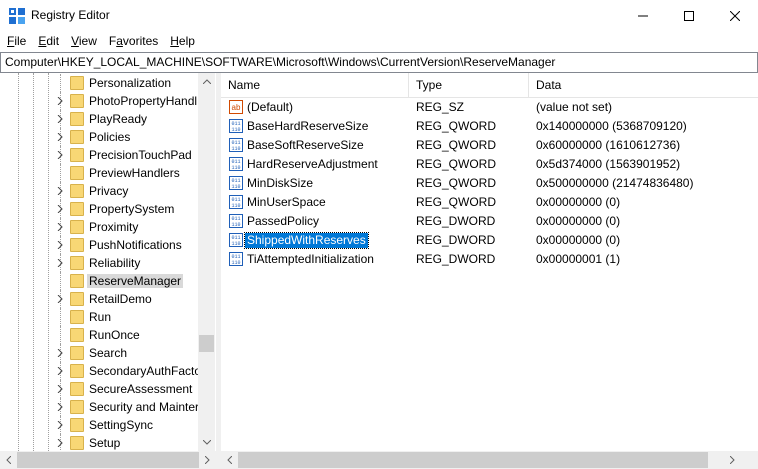  Describe the element at coordinates (310, 259) in the screenshot. I see `value-name: TiAttemptedInitialization` at that location.